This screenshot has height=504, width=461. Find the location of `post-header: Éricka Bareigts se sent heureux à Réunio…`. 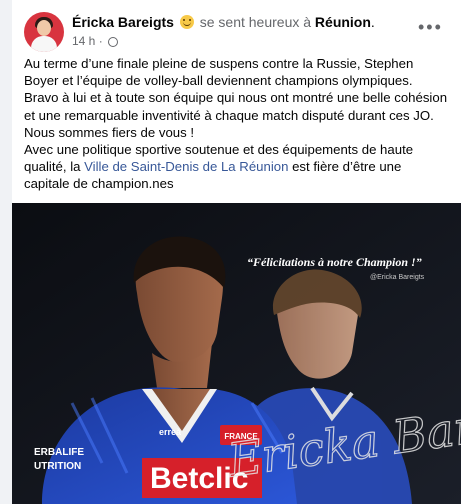

post-header: Éricka Bareigts se sent heureux à Réunio… is located at coordinates (223, 22).